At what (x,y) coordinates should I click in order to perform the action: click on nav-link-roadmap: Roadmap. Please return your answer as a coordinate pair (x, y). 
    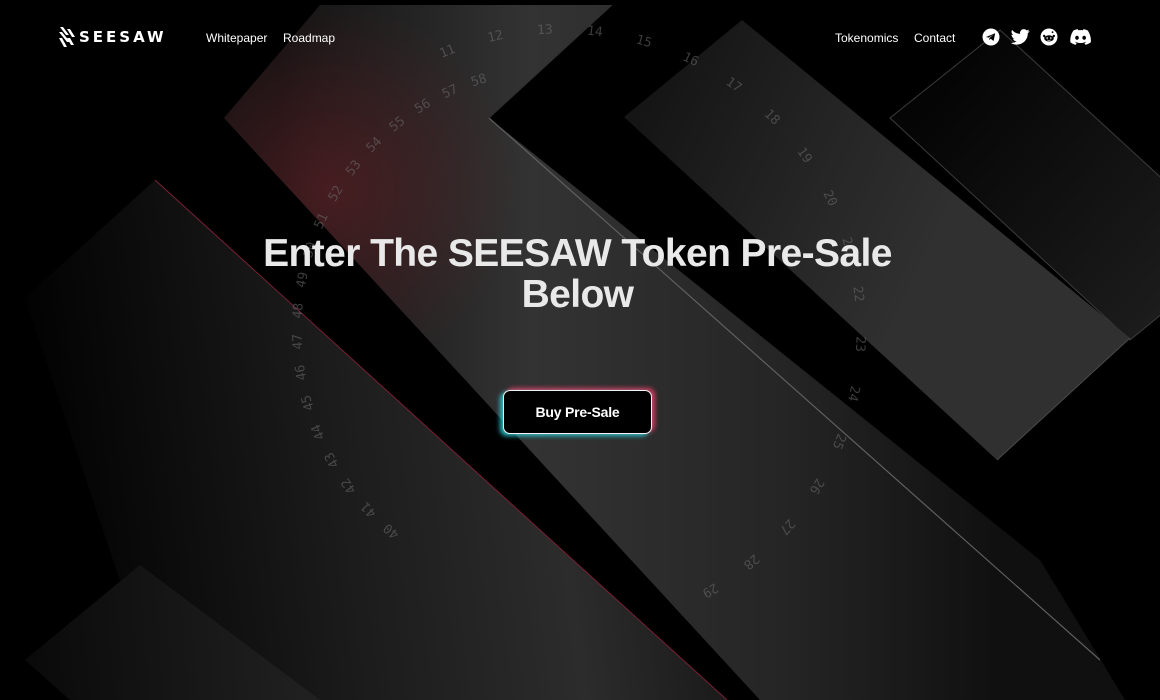
    Looking at the image, I should click on (309, 38).